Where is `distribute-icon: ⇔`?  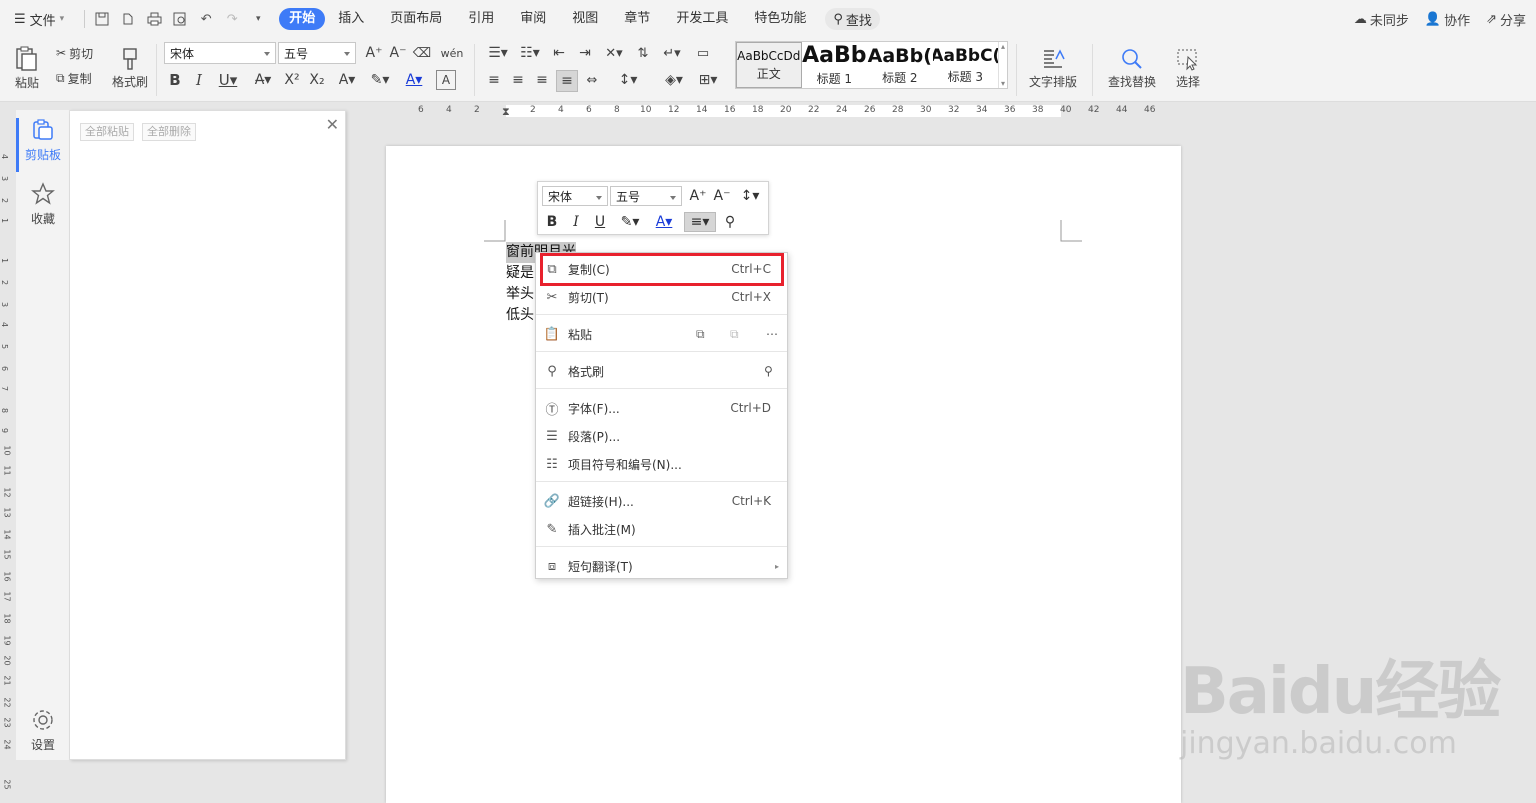 distribute-icon: ⇔ is located at coordinates (592, 80).